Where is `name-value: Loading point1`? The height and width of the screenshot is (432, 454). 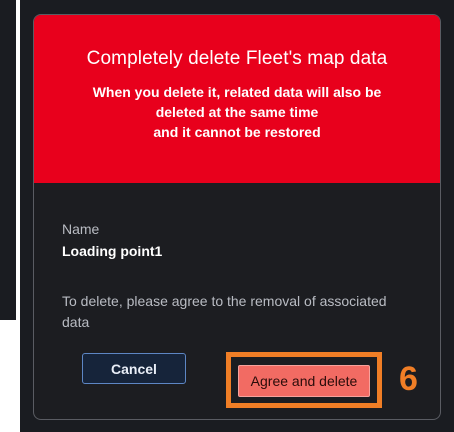
name-value: Loading point1 is located at coordinates (112, 251).